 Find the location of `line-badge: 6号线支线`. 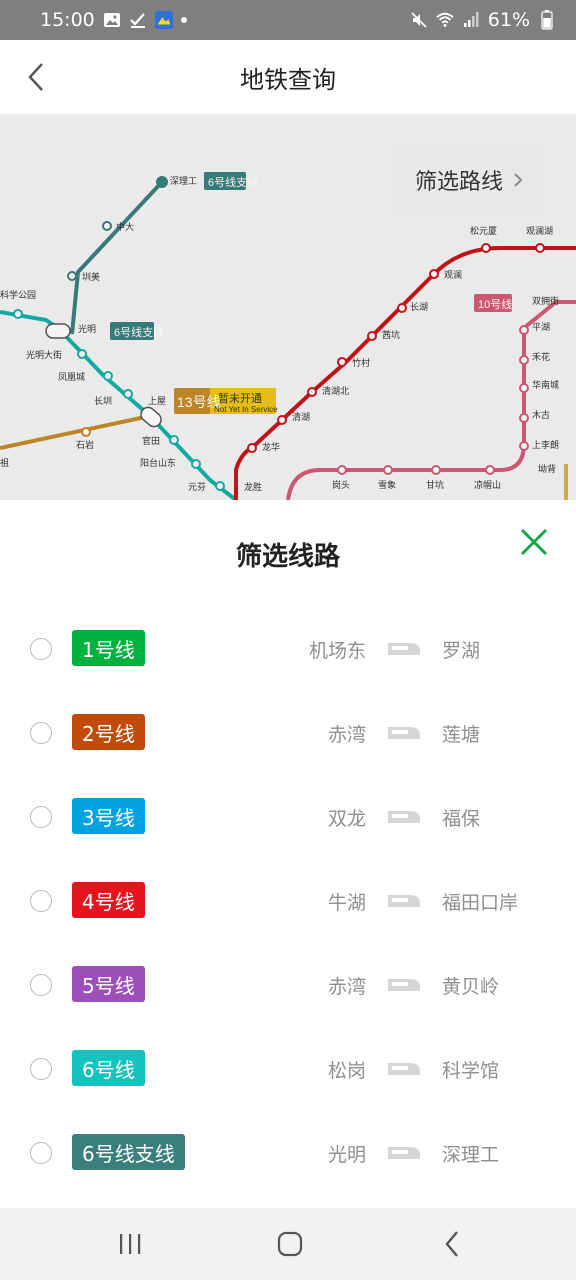

line-badge: 6号线支线 is located at coordinates (128, 1152).